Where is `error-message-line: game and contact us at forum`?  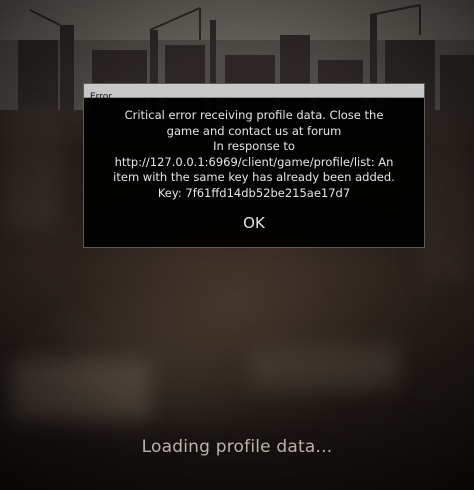
error-message-line: game and contact us at forum is located at coordinates (254, 130).